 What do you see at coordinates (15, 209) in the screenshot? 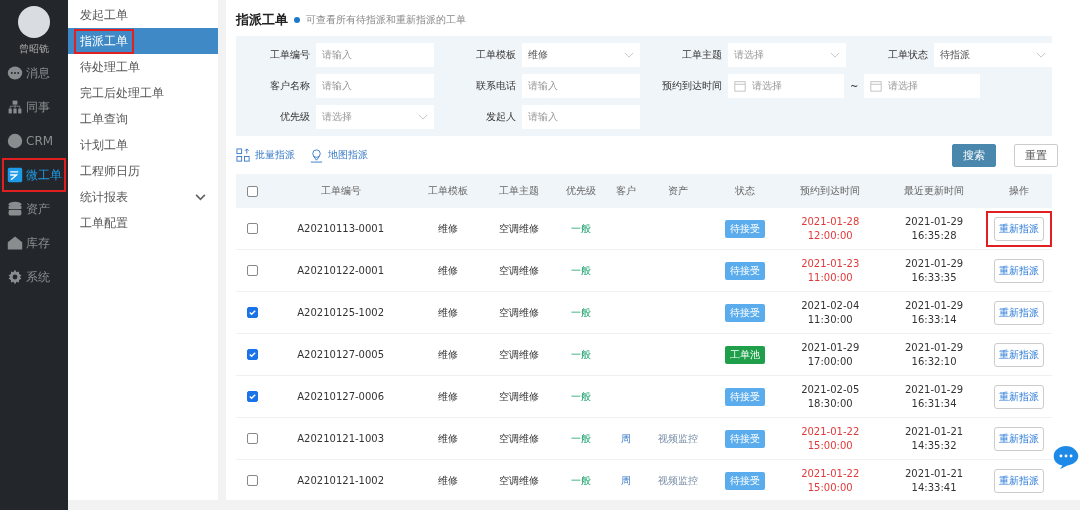
I see `database-icon` at bounding box center [15, 209].